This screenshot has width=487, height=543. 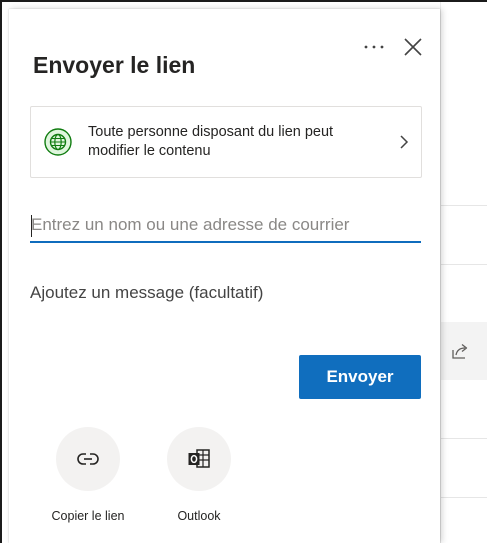 I want to click on dialog-title: Envoyer le lien, so click(x=114, y=65).